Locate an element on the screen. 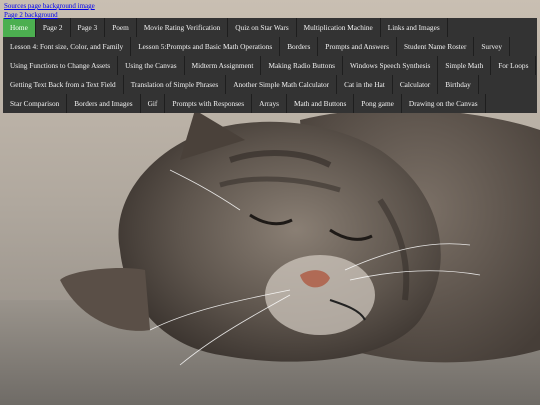 The height and width of the screenshot is (405, 540). nav-item-simple-math: Simple Math is located at coordinates (465, 65).